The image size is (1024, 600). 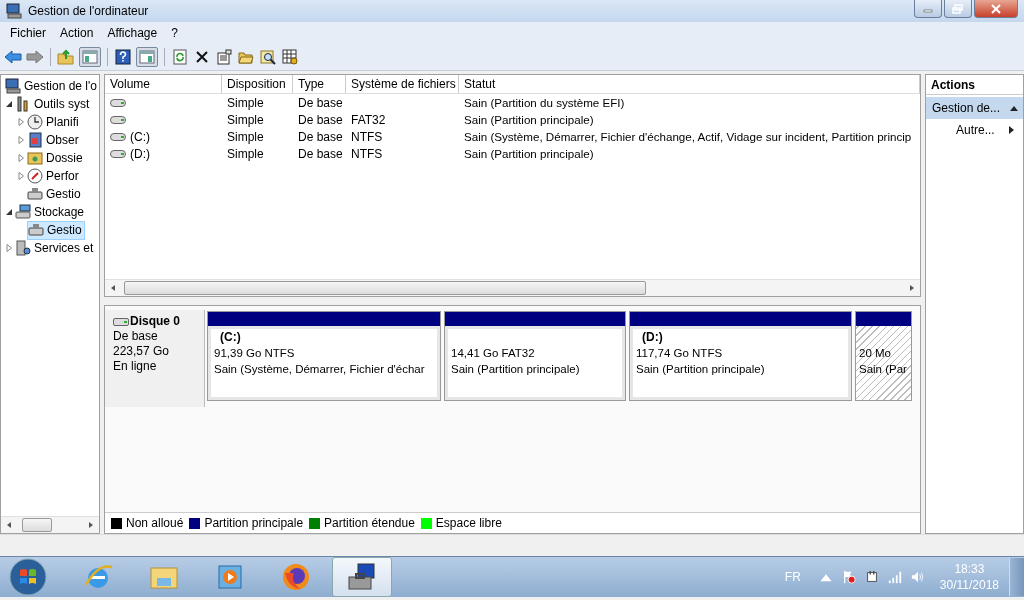 What do you see at coordinates (689, 84) in the screenshot?
I see `column-header: Statut` at bounding box center [689, 84].